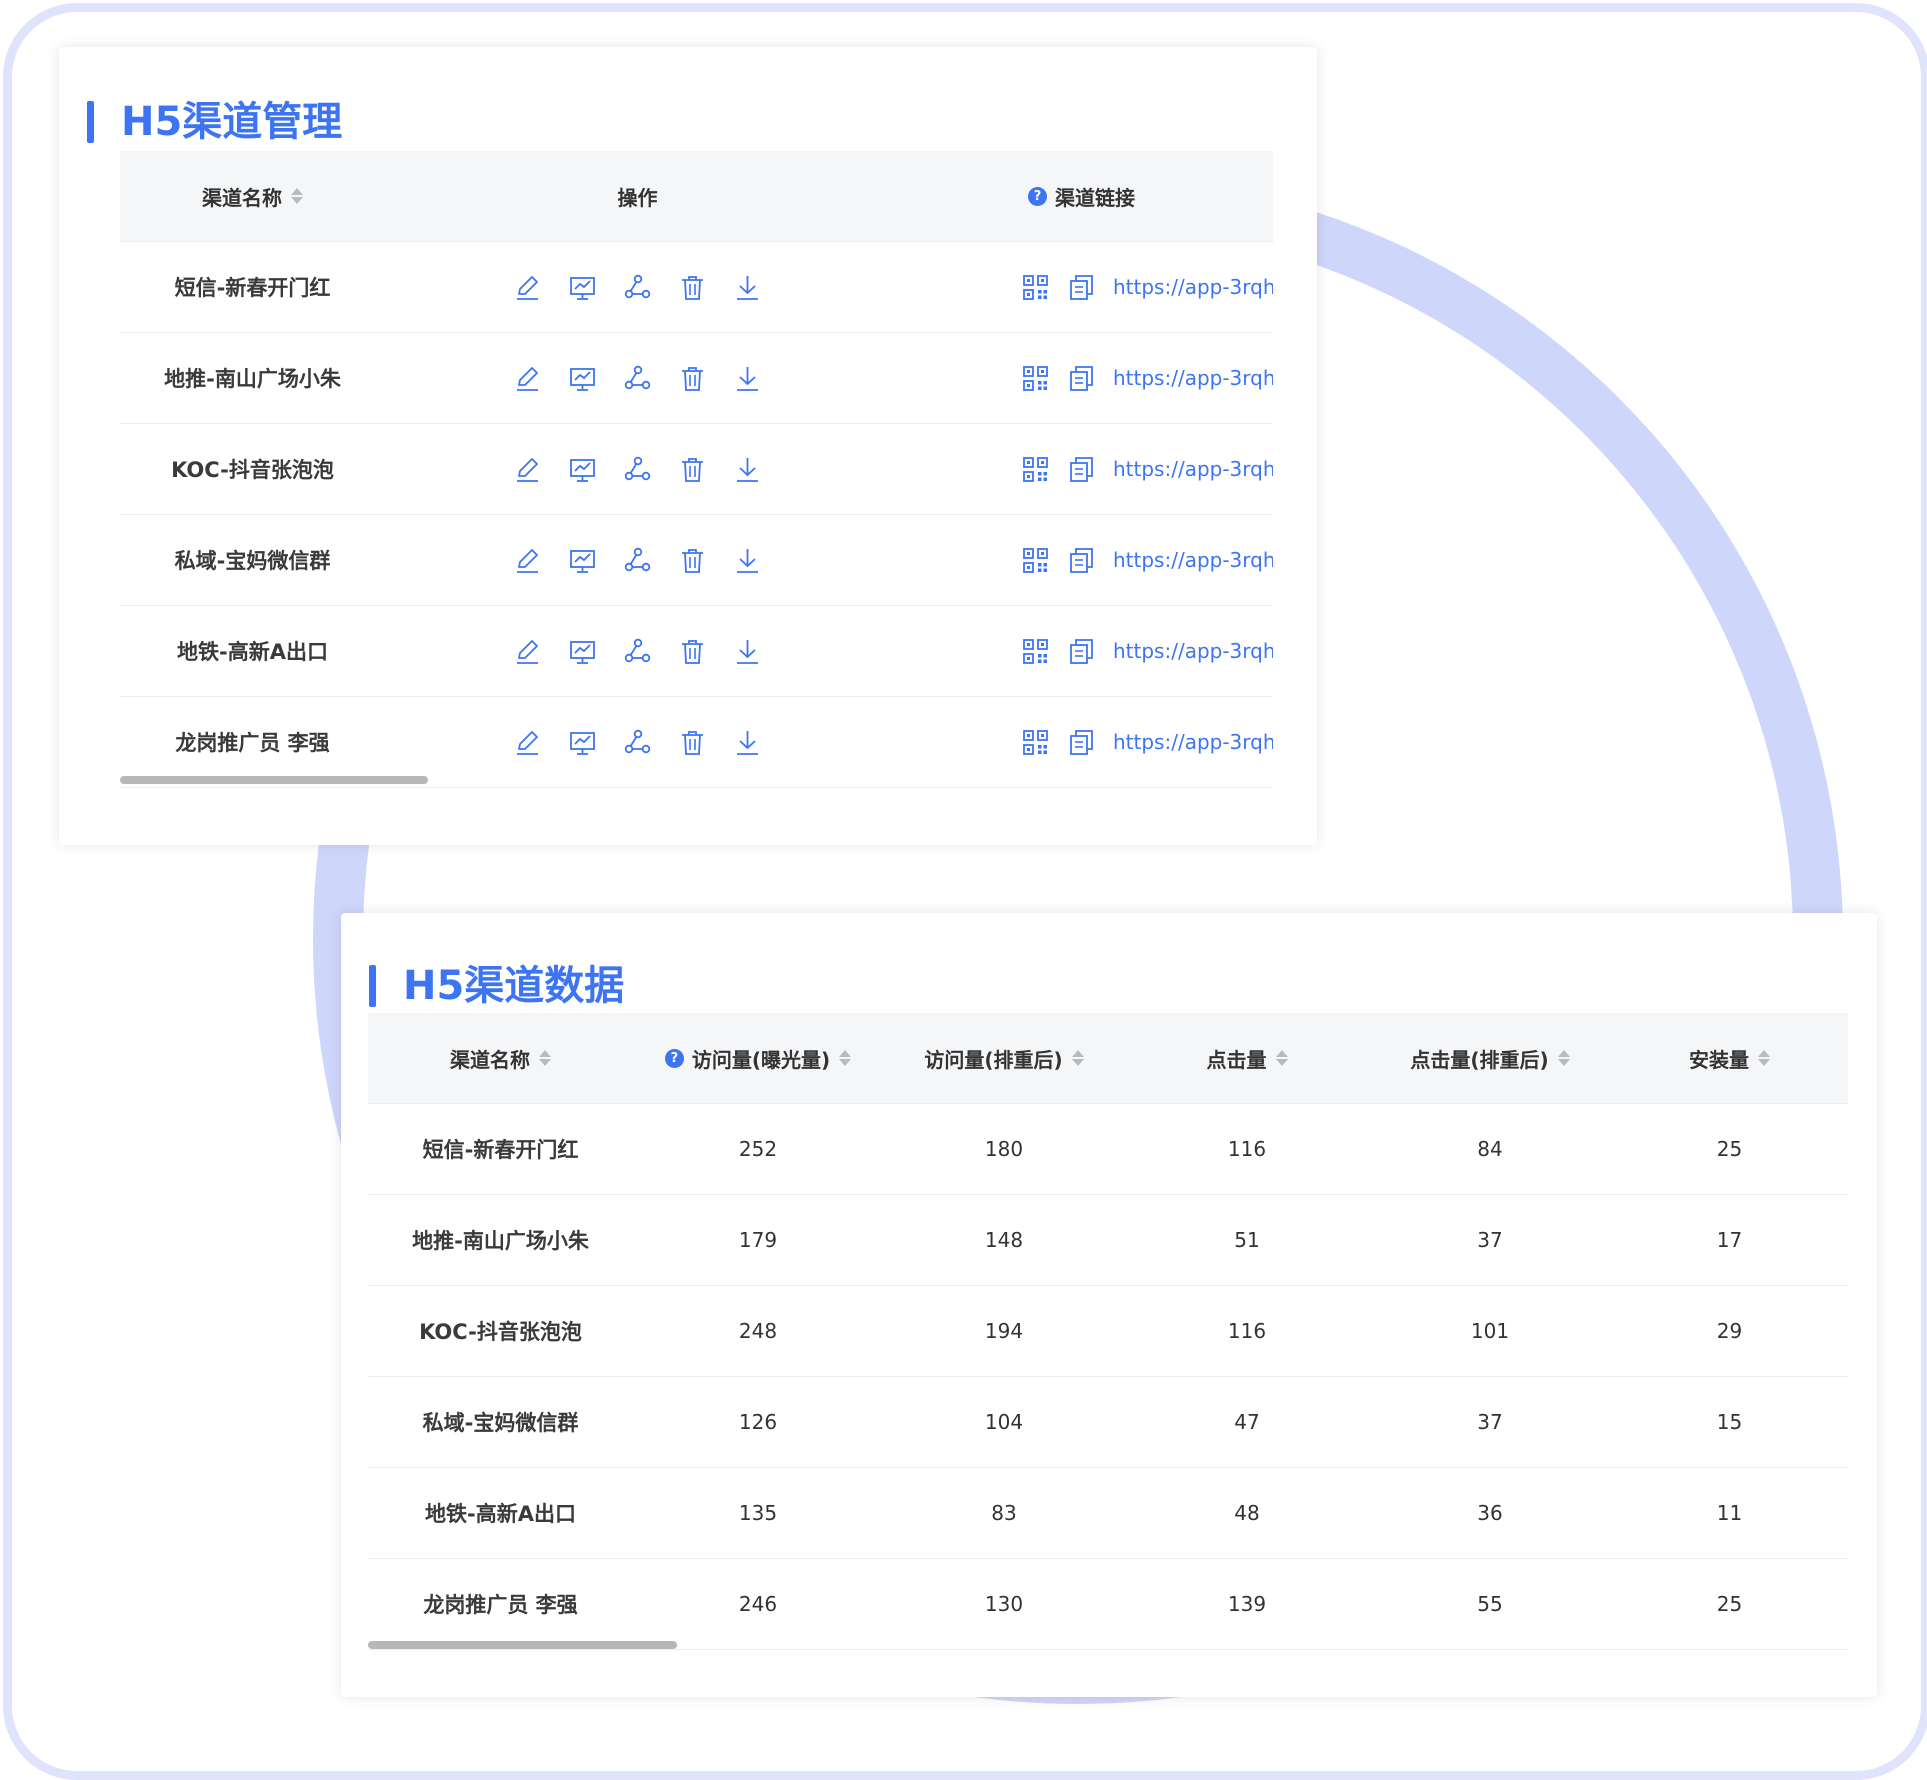  What do you see at coordinates (1004, 1058) in the screenshot?
I see `column-header-visits-unique: 访问量(排重后)` at bounding box center [1004, 1058].